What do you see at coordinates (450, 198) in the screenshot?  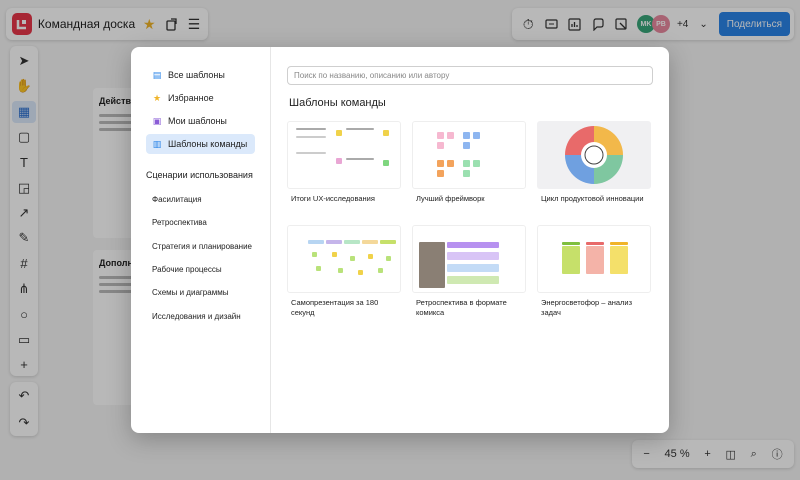 I see `template-name: Лучший фреймворк` at bounding box center [450, 198].